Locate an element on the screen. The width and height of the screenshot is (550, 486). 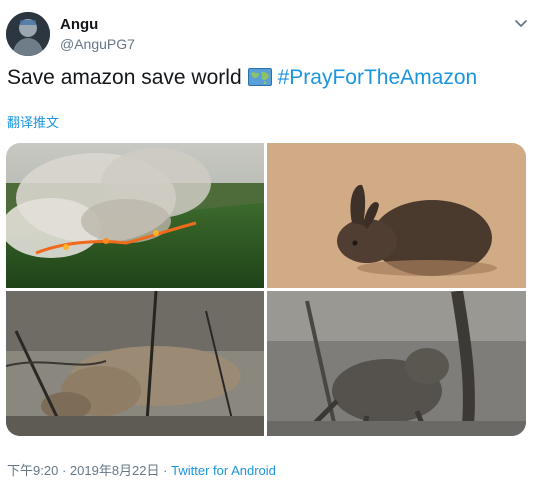
media-image-burned-animal is located at coordinates (396, 363).